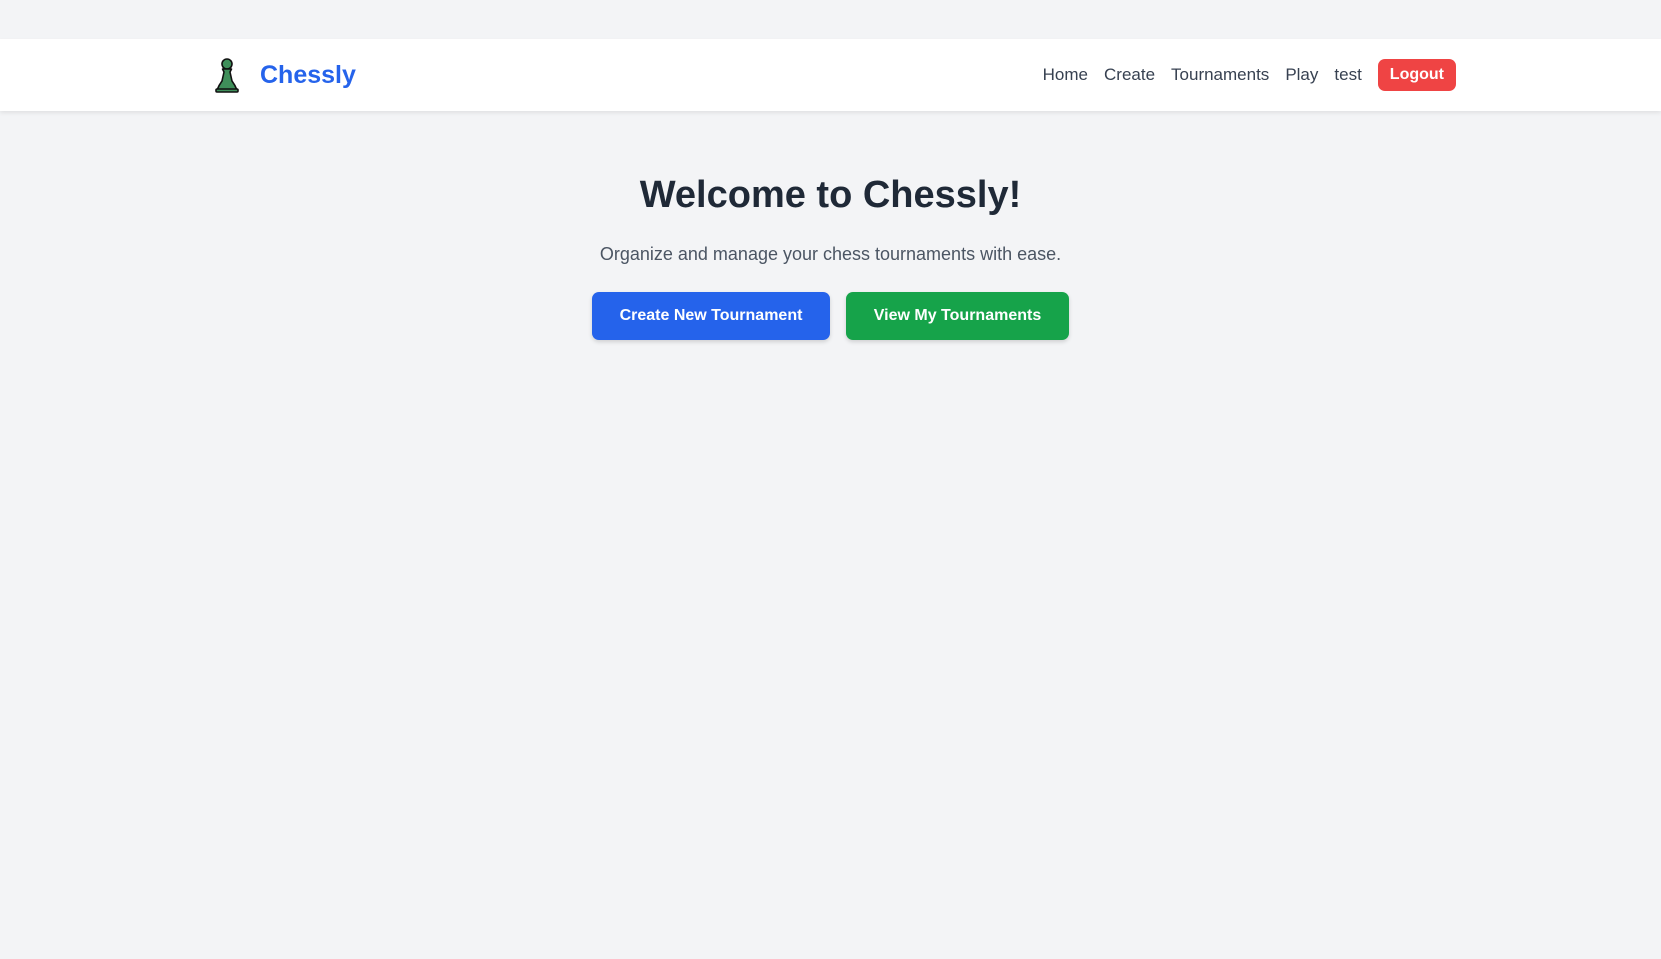 This screenshot has width=1661, height=959. I want to click on view-my-tournaments-button: View My Tournaments, so click(957, 316).